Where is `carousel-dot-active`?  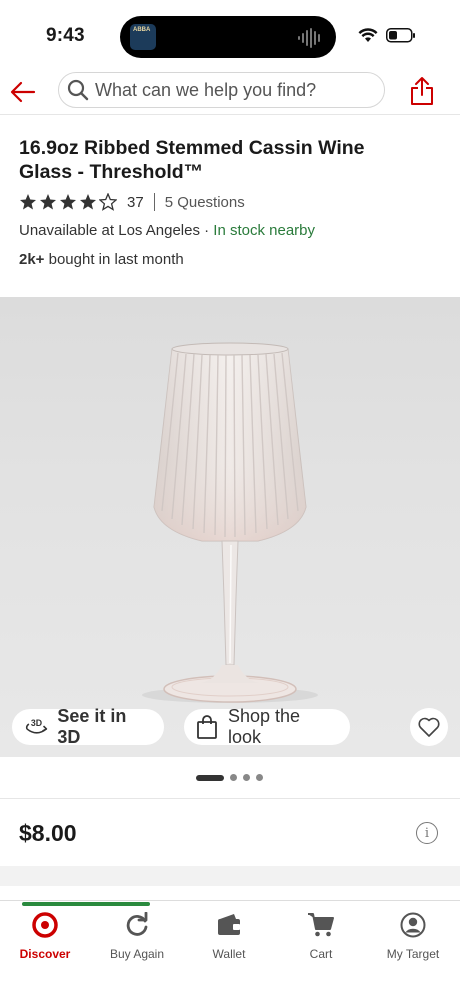 carousel-dot-active is located at coordinates (210, 777).